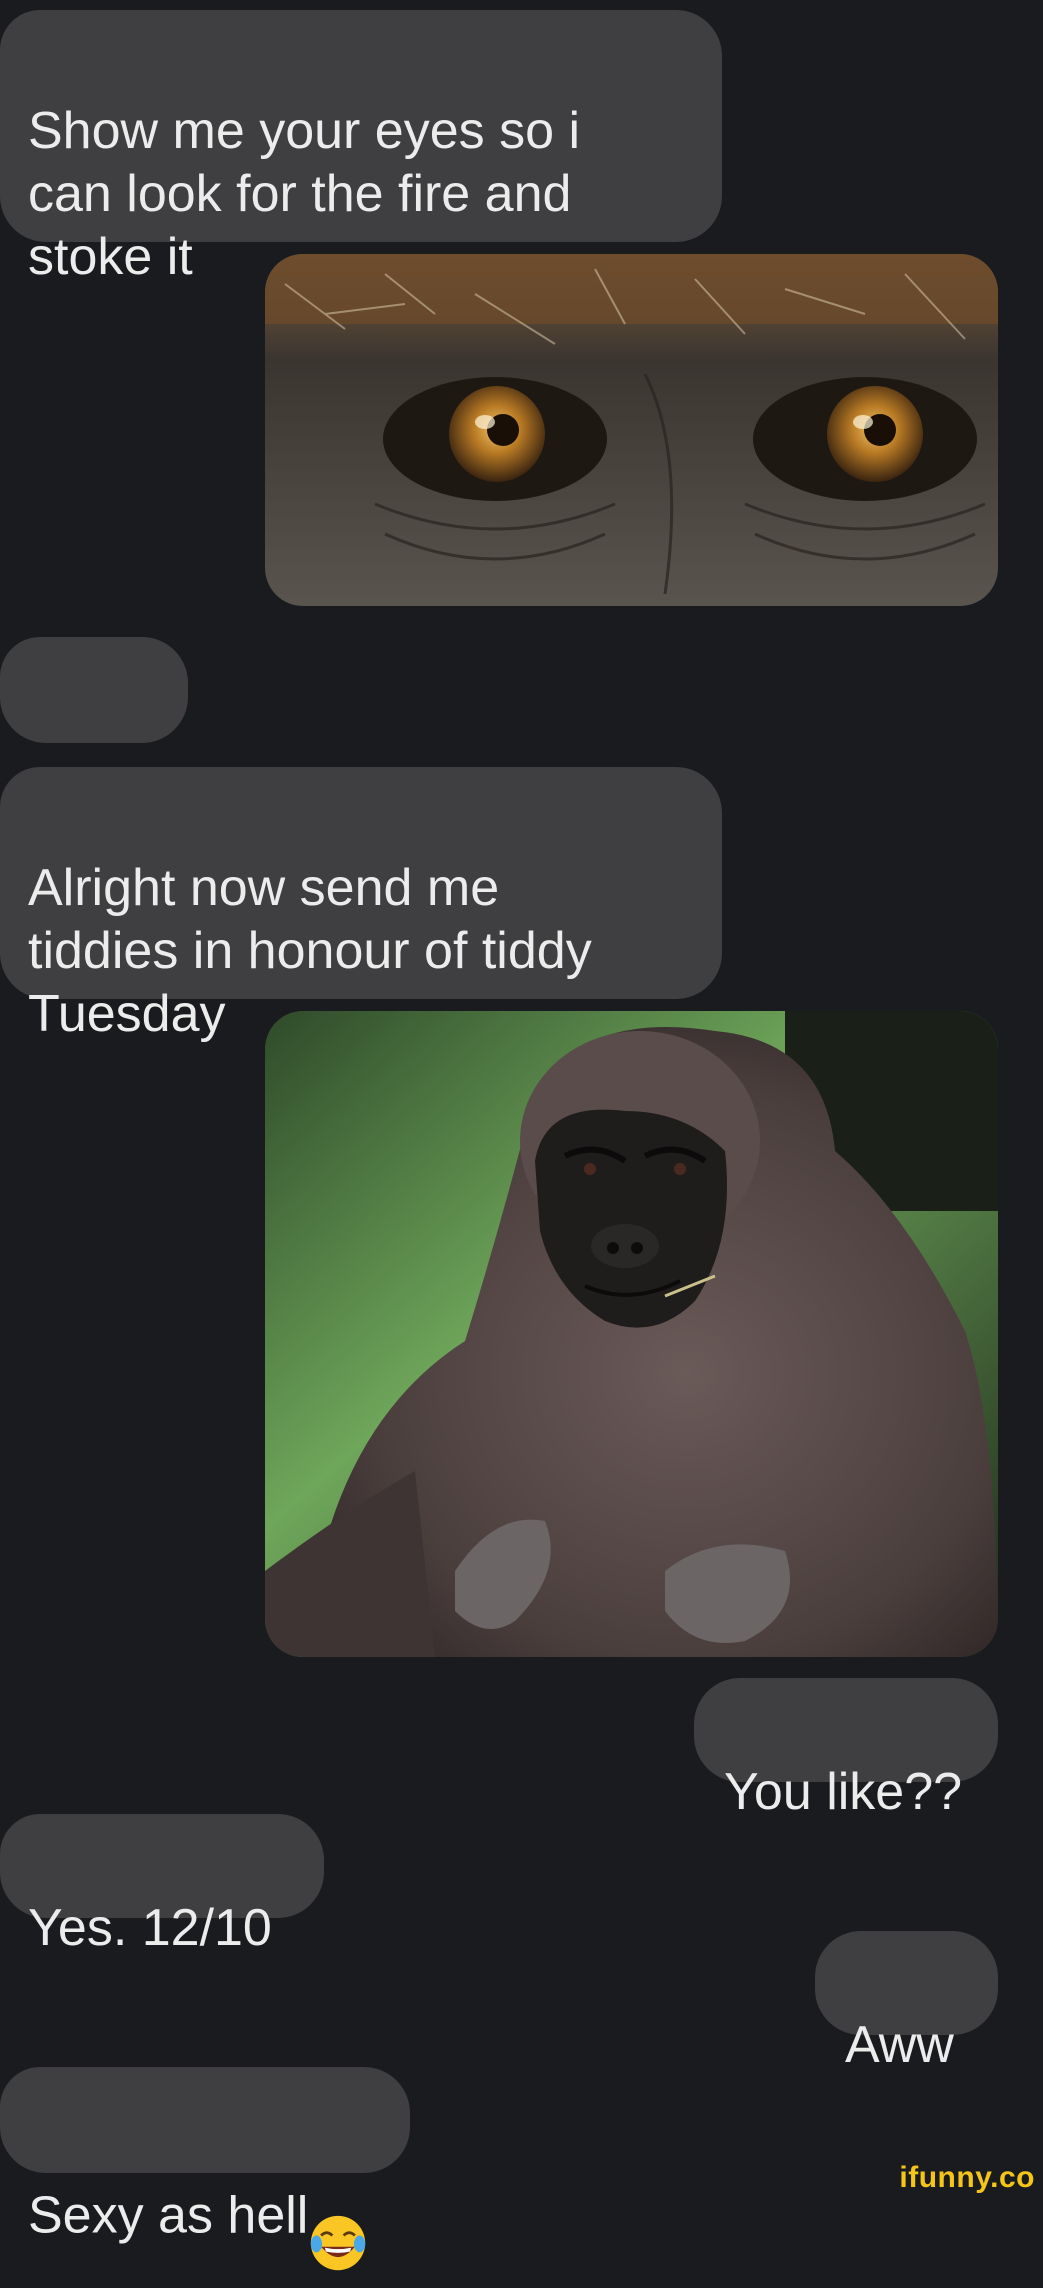 The height and width of the screenshot is (2288, 1043). What do you see at coordinates (906, 2002) in the screenshot?
I see `message-bubble-outgoing: Aww` at bounding box center [906, 2002].